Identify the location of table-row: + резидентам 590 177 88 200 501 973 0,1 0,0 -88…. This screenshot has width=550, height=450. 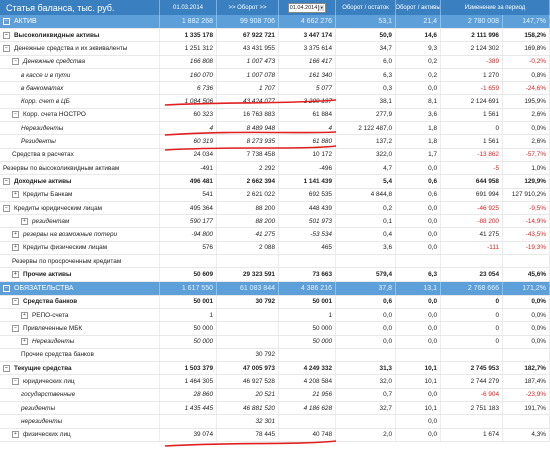
(275, 222).